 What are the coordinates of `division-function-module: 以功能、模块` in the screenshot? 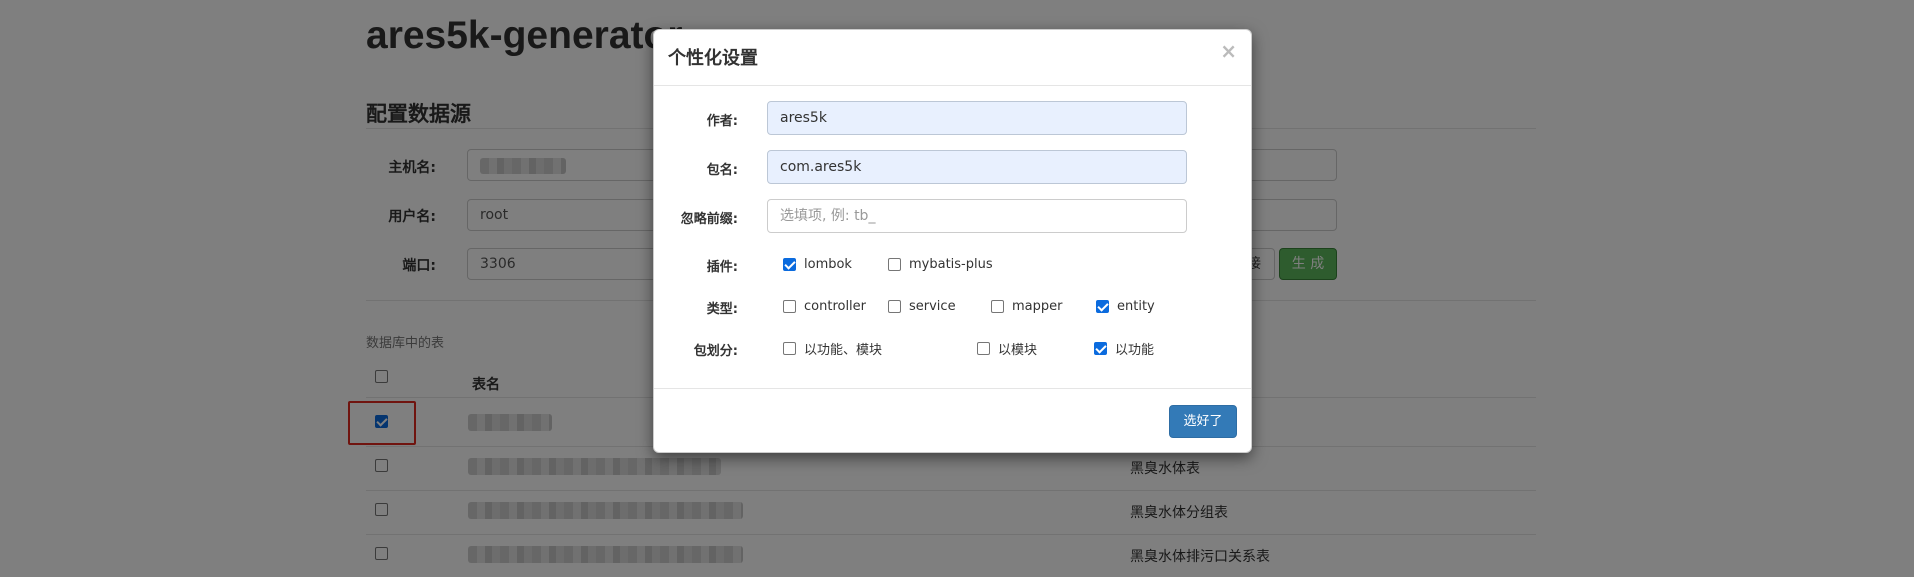 It's located at (833, 349).